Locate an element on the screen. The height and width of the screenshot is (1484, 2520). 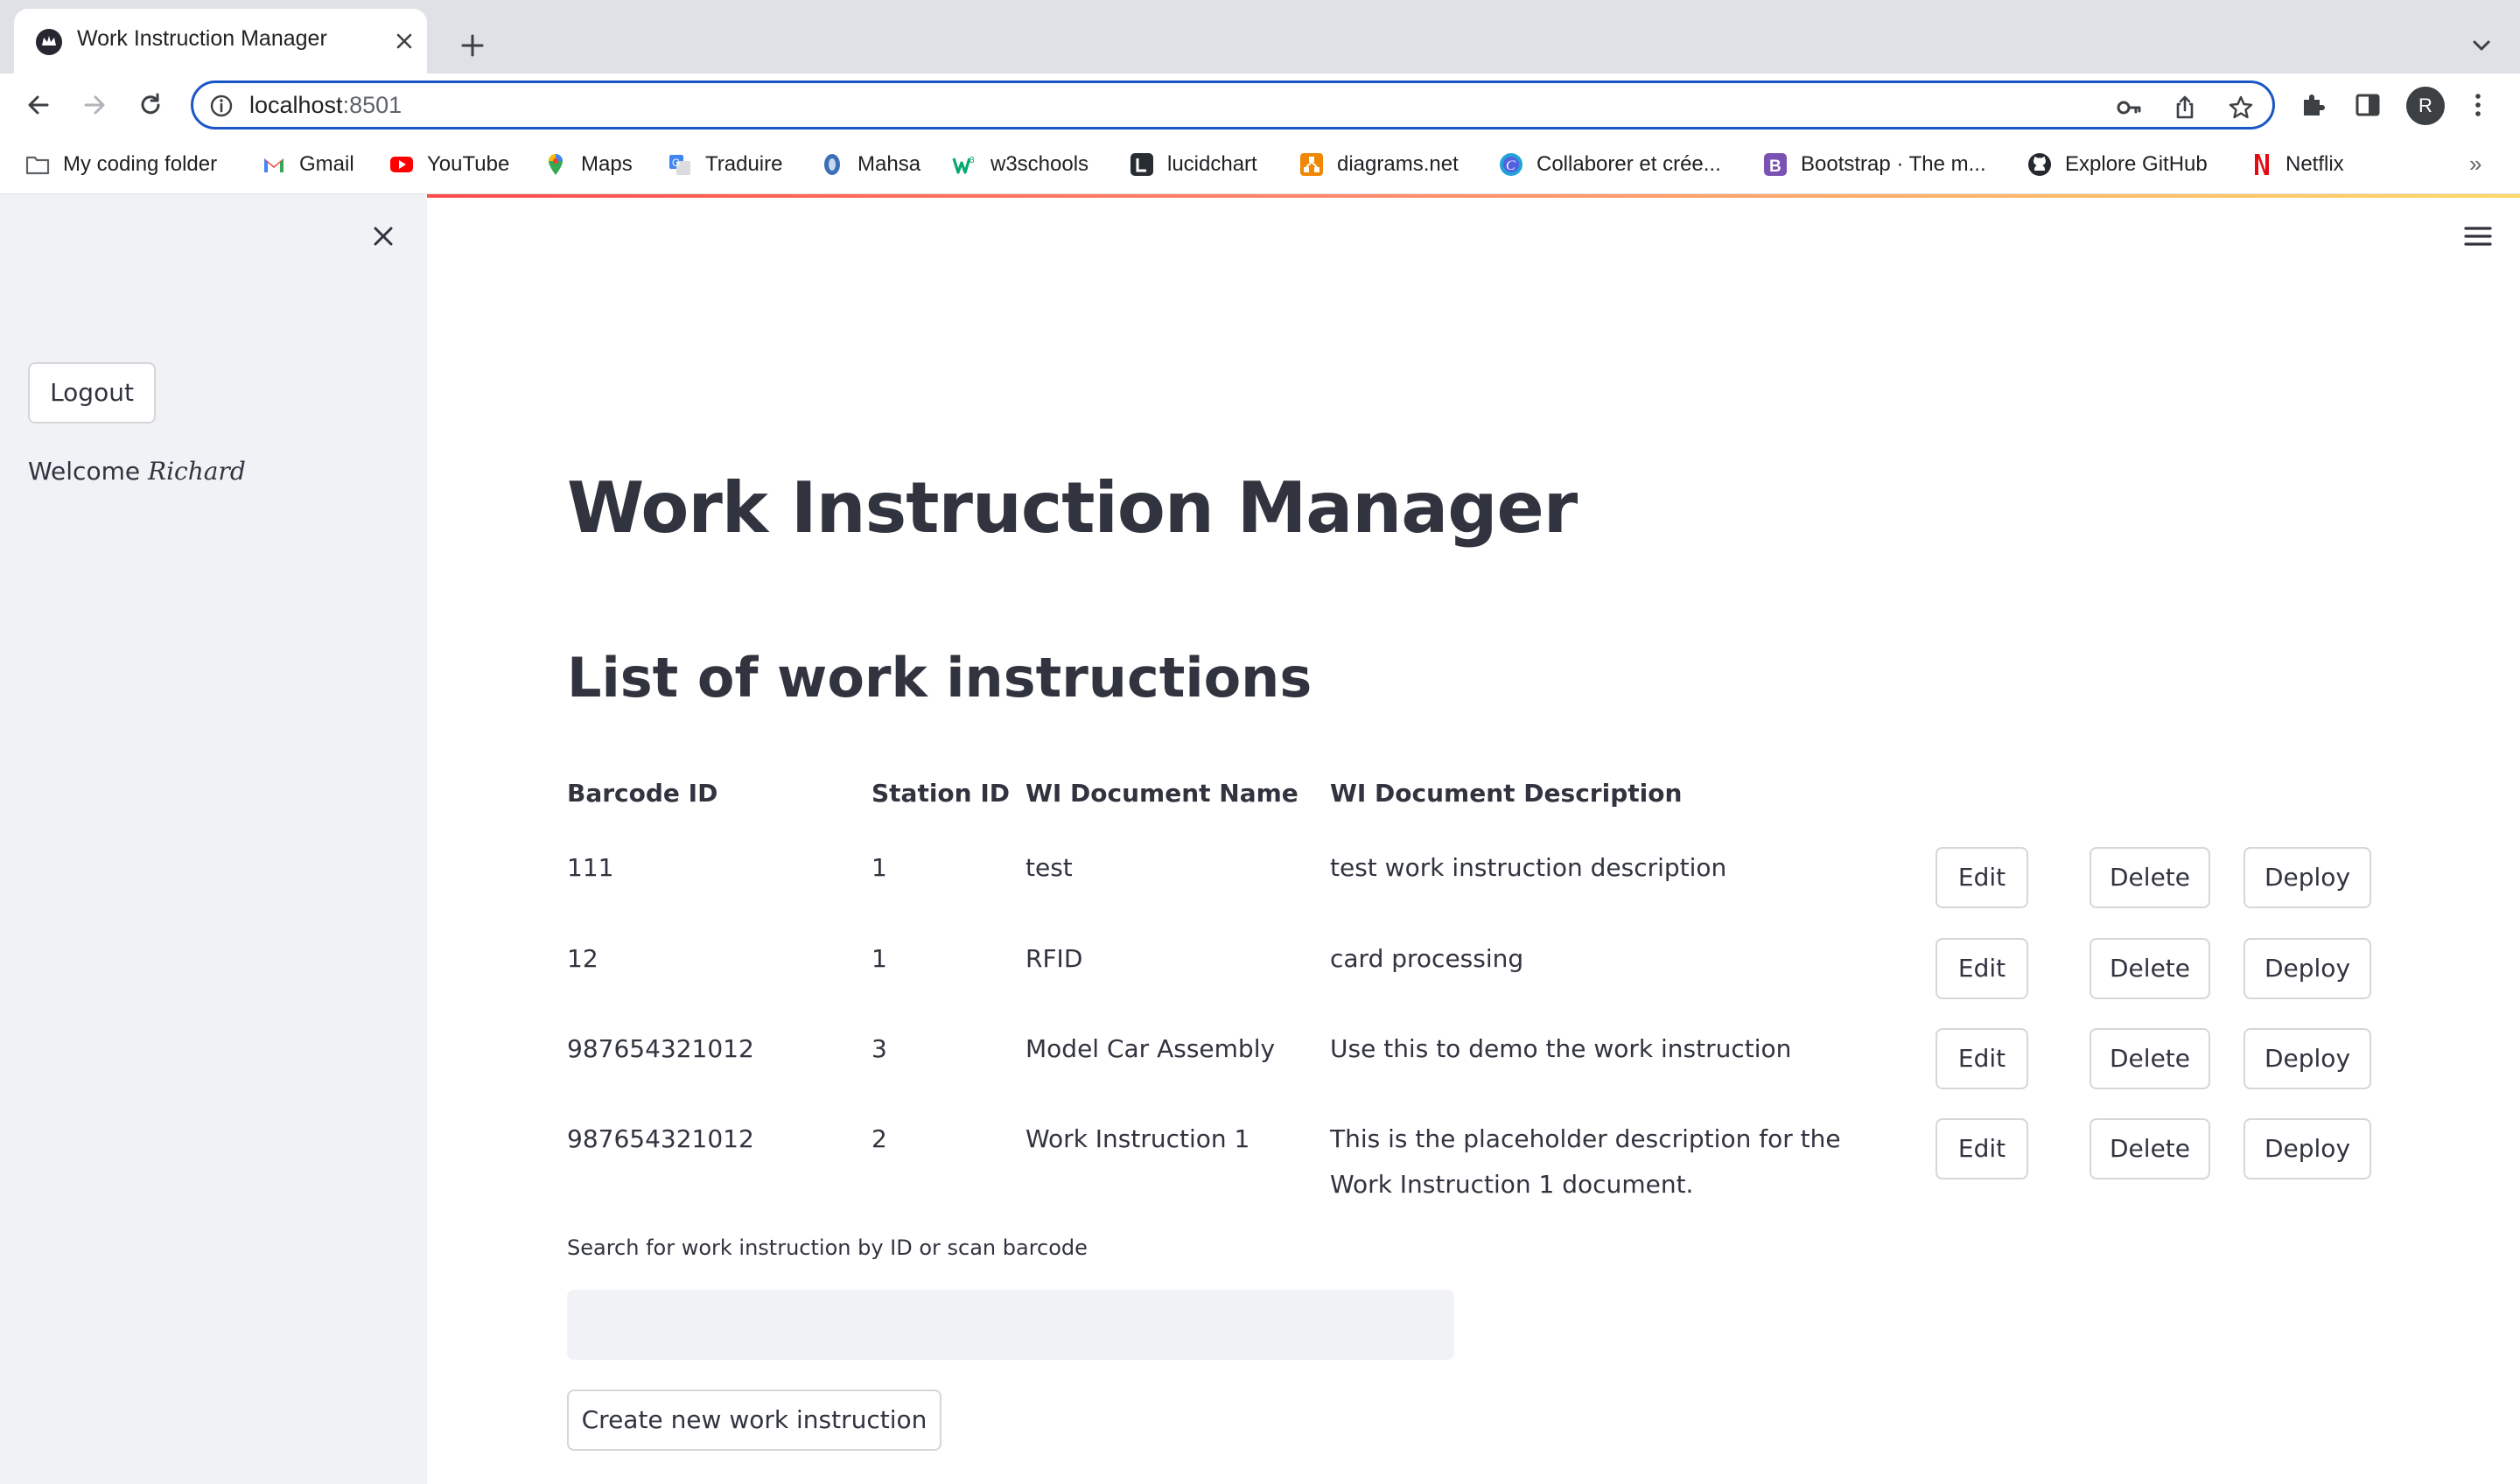
bookmark-label: w3schools is located at coordinates (1039, 164).